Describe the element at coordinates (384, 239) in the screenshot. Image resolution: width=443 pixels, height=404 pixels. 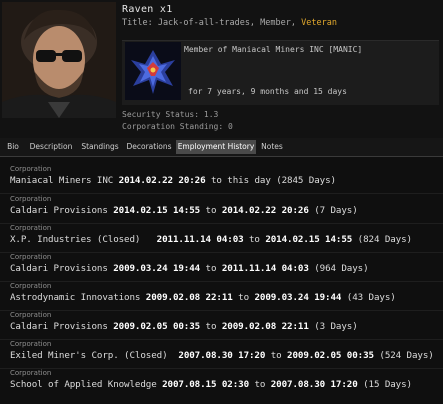
I see `duration: (824 Days)` at that location.